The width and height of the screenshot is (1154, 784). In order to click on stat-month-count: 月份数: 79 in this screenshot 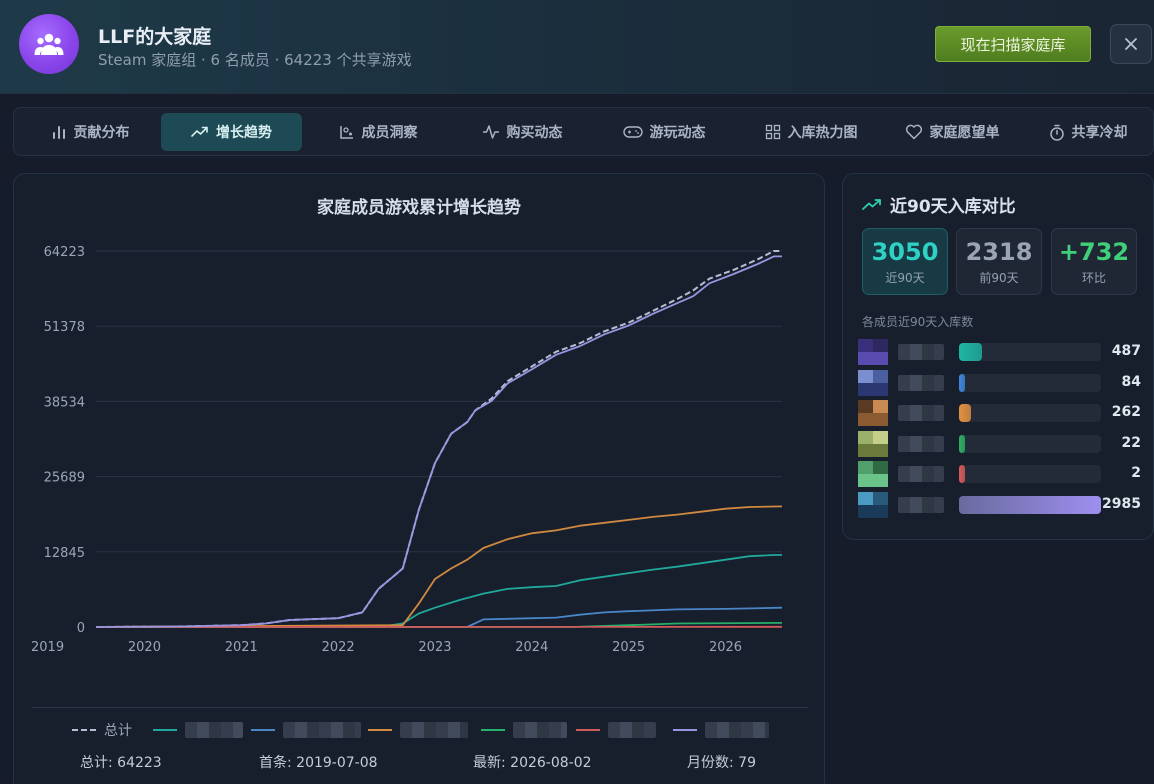, I will do `click(721, 763)`.